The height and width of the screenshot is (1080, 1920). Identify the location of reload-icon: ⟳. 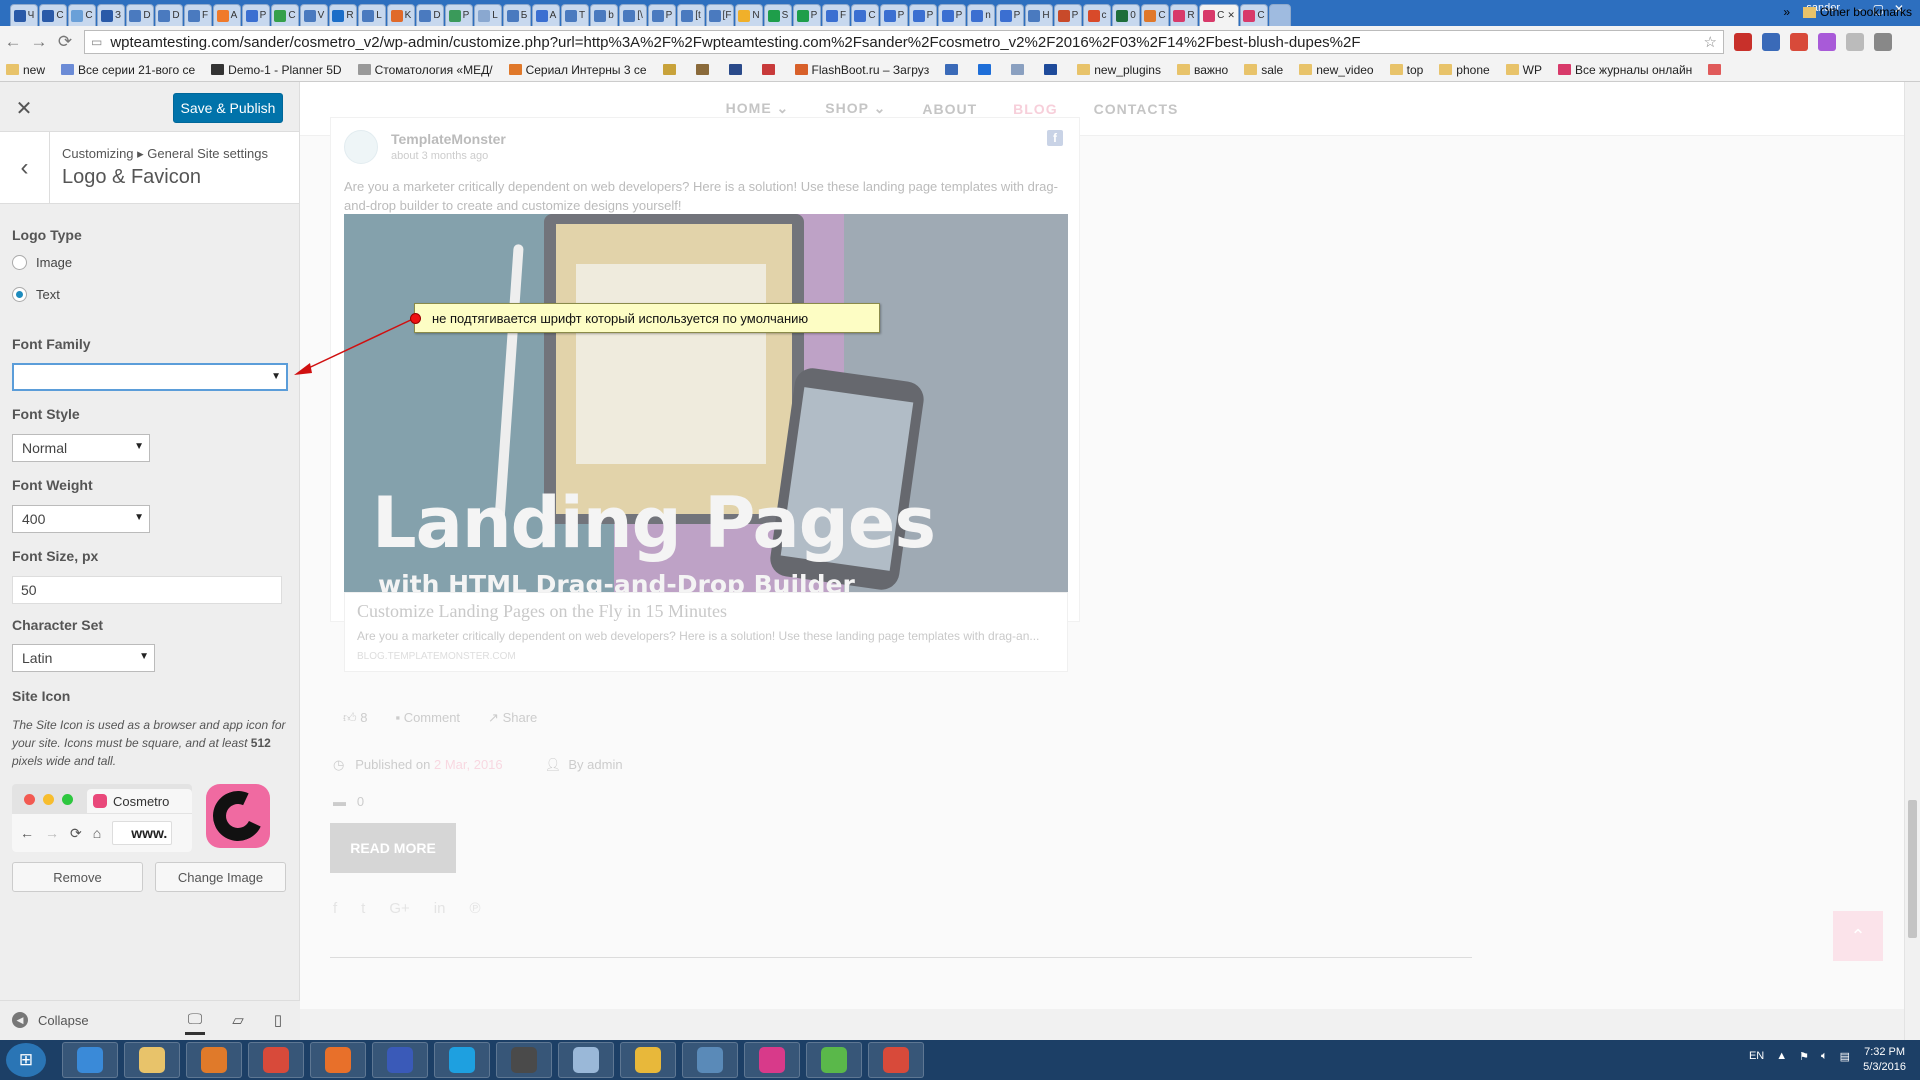
(65, 42).